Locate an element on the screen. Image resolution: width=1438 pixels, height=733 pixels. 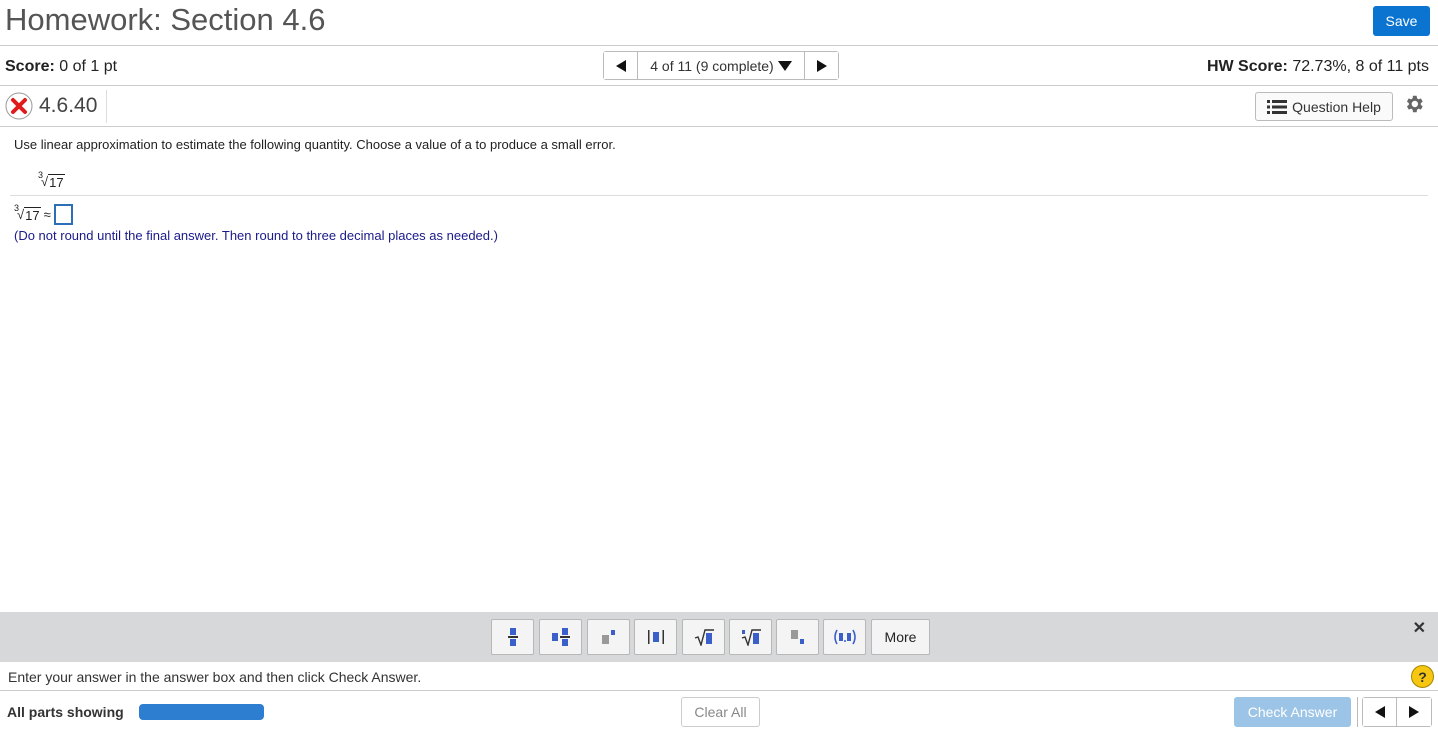
subscript-button is located at coordinates (797, 637).